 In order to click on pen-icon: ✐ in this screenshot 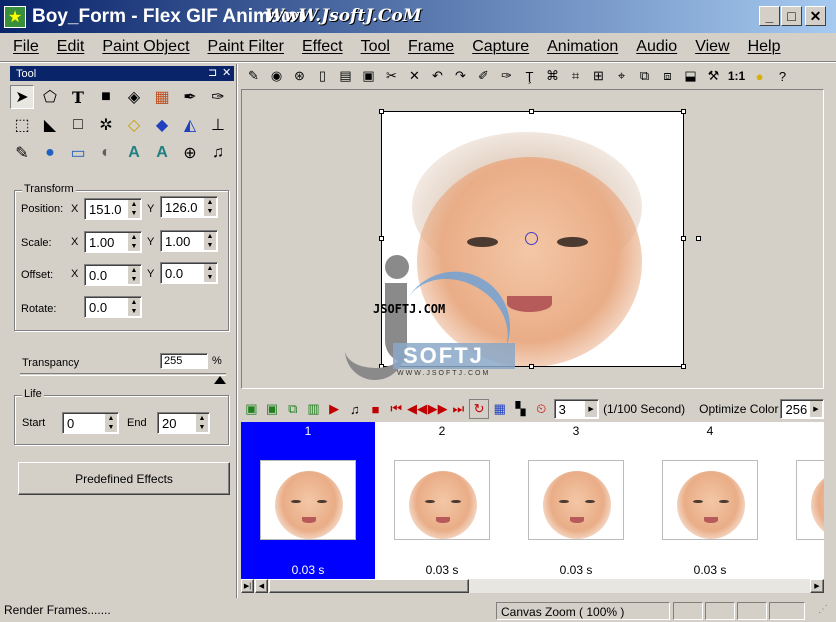, I will do `click(483, 76)`.